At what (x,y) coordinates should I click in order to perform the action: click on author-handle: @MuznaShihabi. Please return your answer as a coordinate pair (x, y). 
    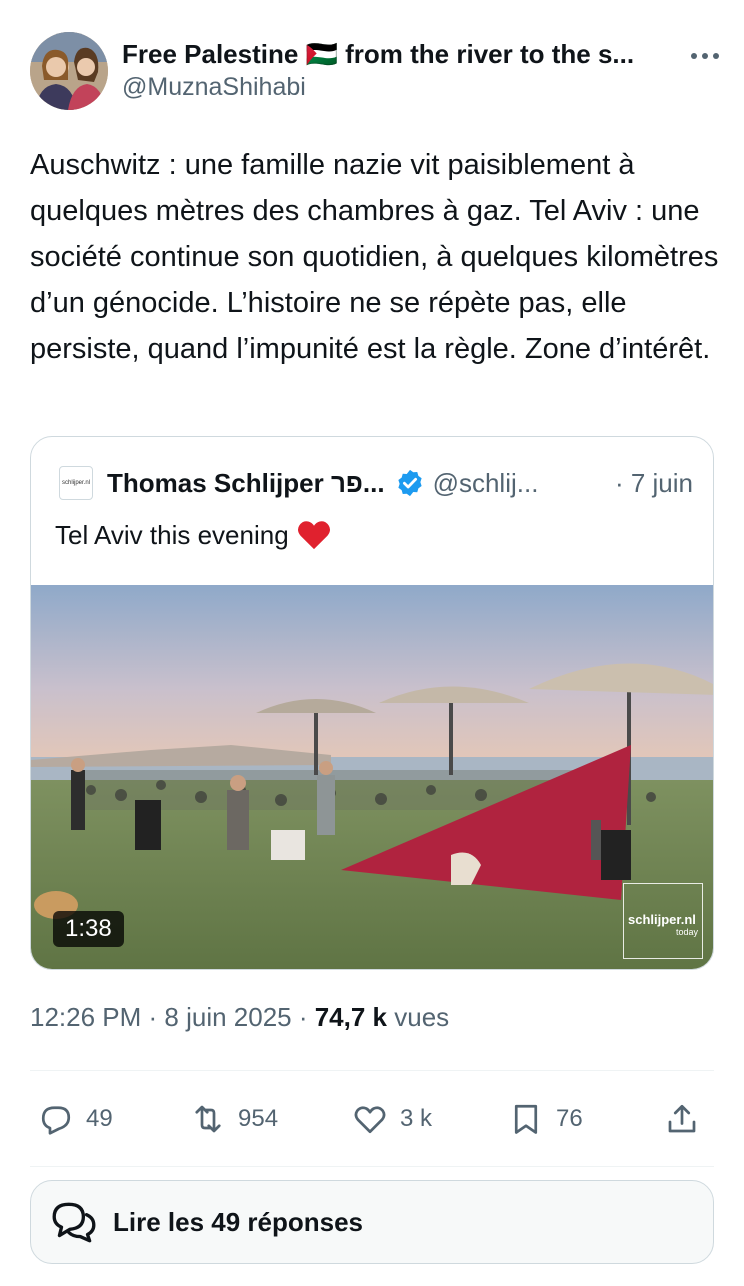
    Looking at the image, I should click on (392, 87).